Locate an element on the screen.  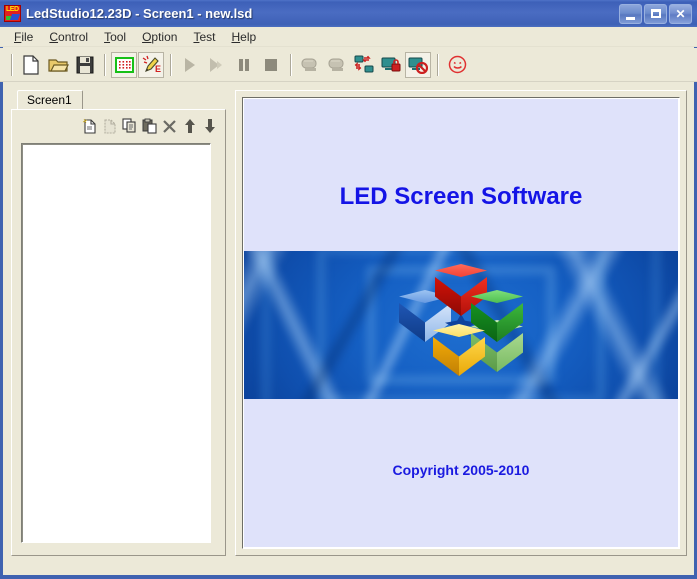
menu-item-test-rest: est is located at coordinates (207, 36).